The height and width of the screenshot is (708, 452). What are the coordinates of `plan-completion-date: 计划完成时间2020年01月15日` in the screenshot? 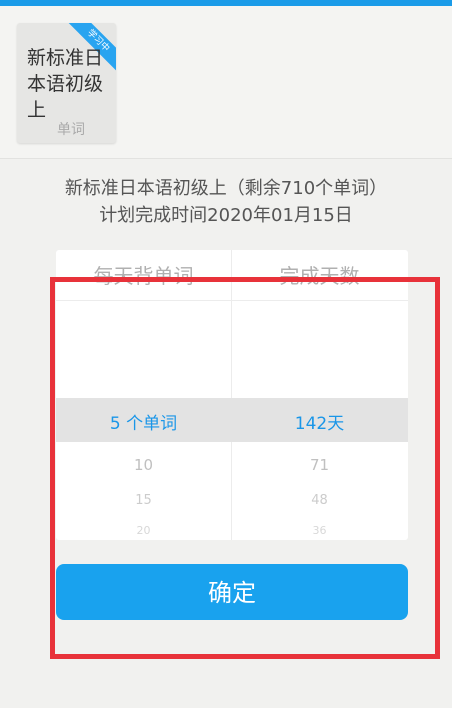 It's located at (226, 215).